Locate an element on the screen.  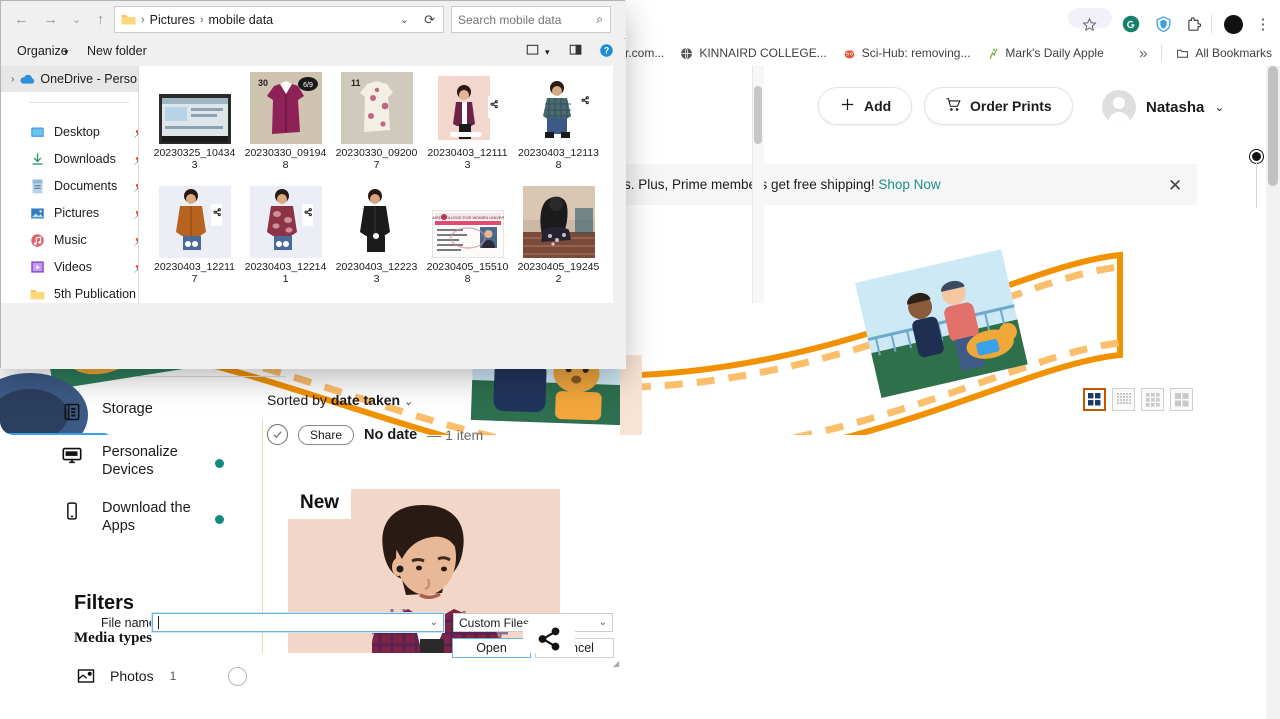
file-item: 20230403_121138 is located at coordinates (558, 129).